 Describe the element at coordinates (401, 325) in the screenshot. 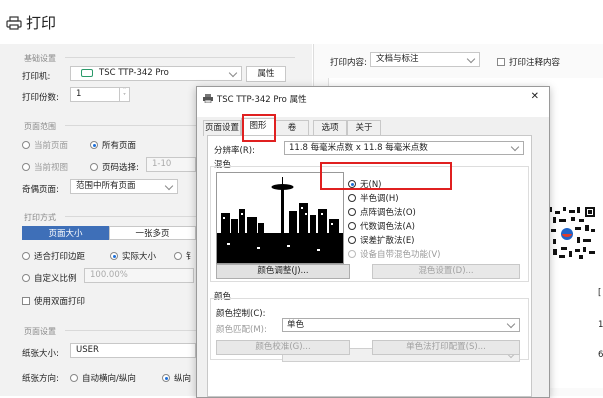

I see `color-control-select: 单色` at that location.